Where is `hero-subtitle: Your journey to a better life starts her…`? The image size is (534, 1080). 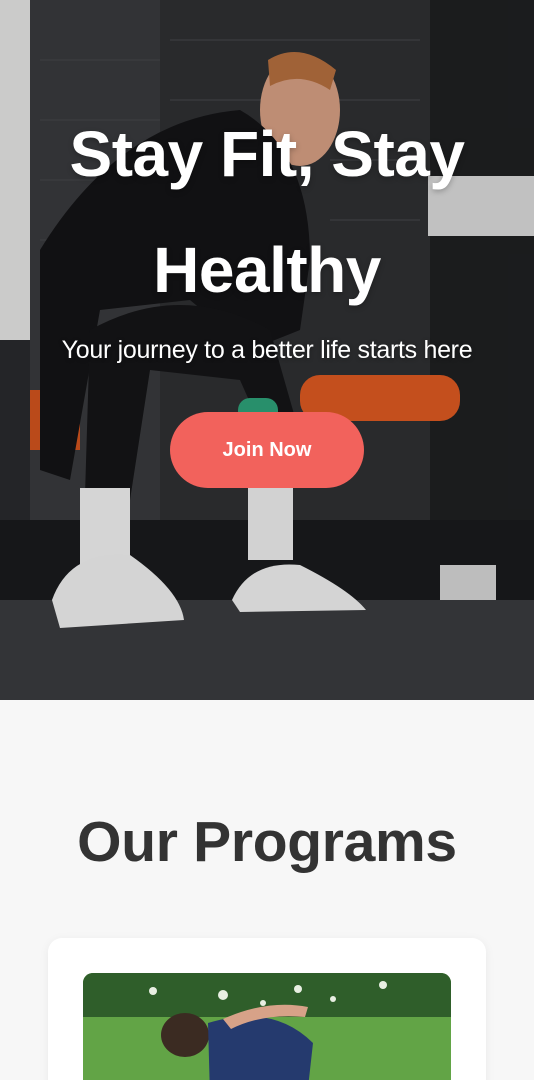 hero-subtitle: Your journey to a better life starts her… is located at coordinates (267, 350).